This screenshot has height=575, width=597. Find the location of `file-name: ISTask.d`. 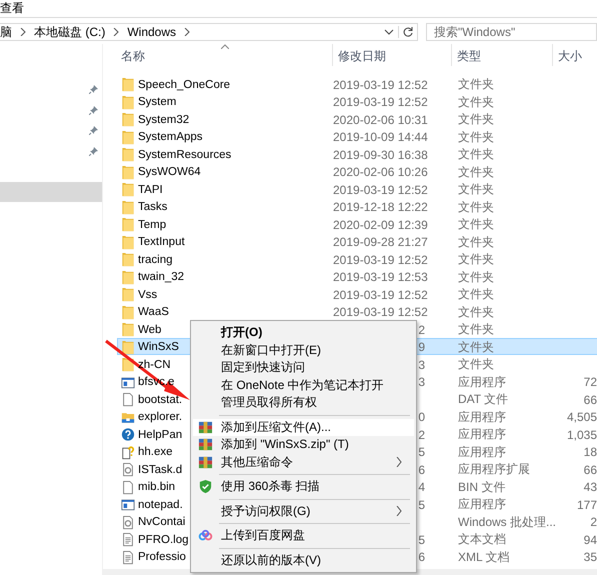

file-name: ISTask.d is located at coordinates (160, 470).